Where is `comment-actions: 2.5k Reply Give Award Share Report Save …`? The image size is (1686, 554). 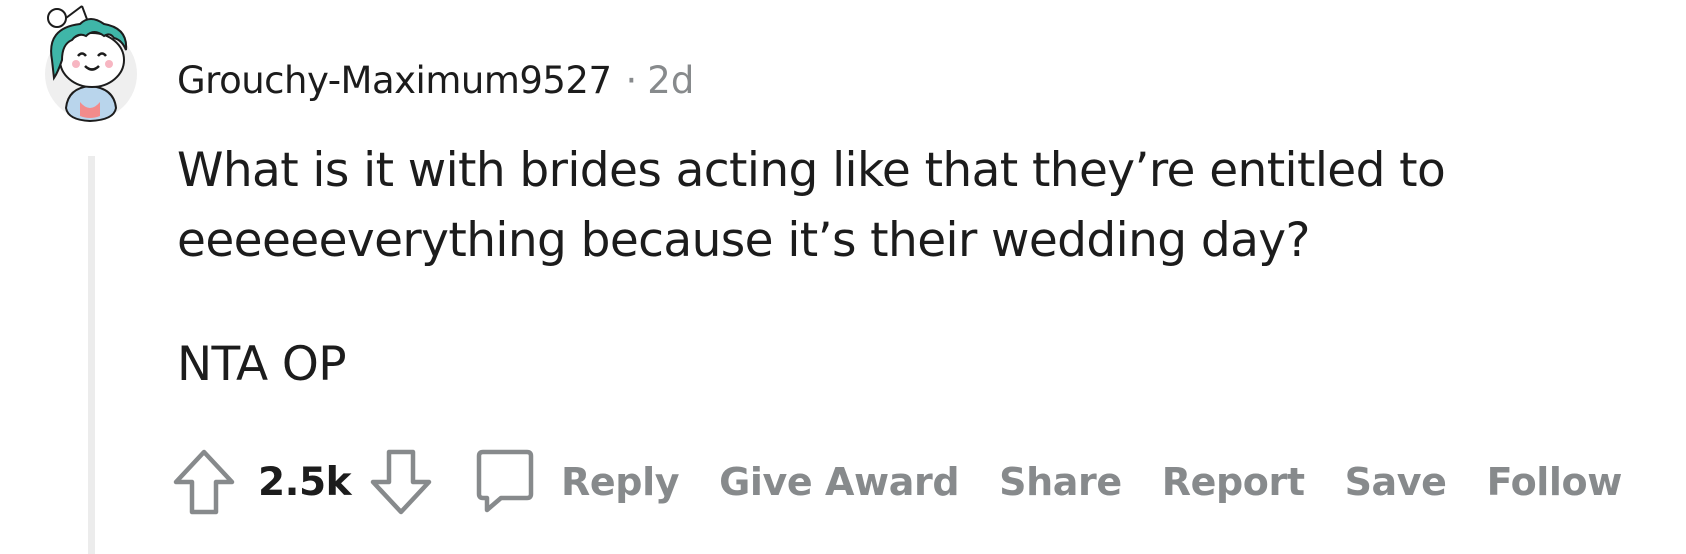 comment-actions: 2.5k Reply Give Award Share Report Save … is located at coordinates (896, 482).